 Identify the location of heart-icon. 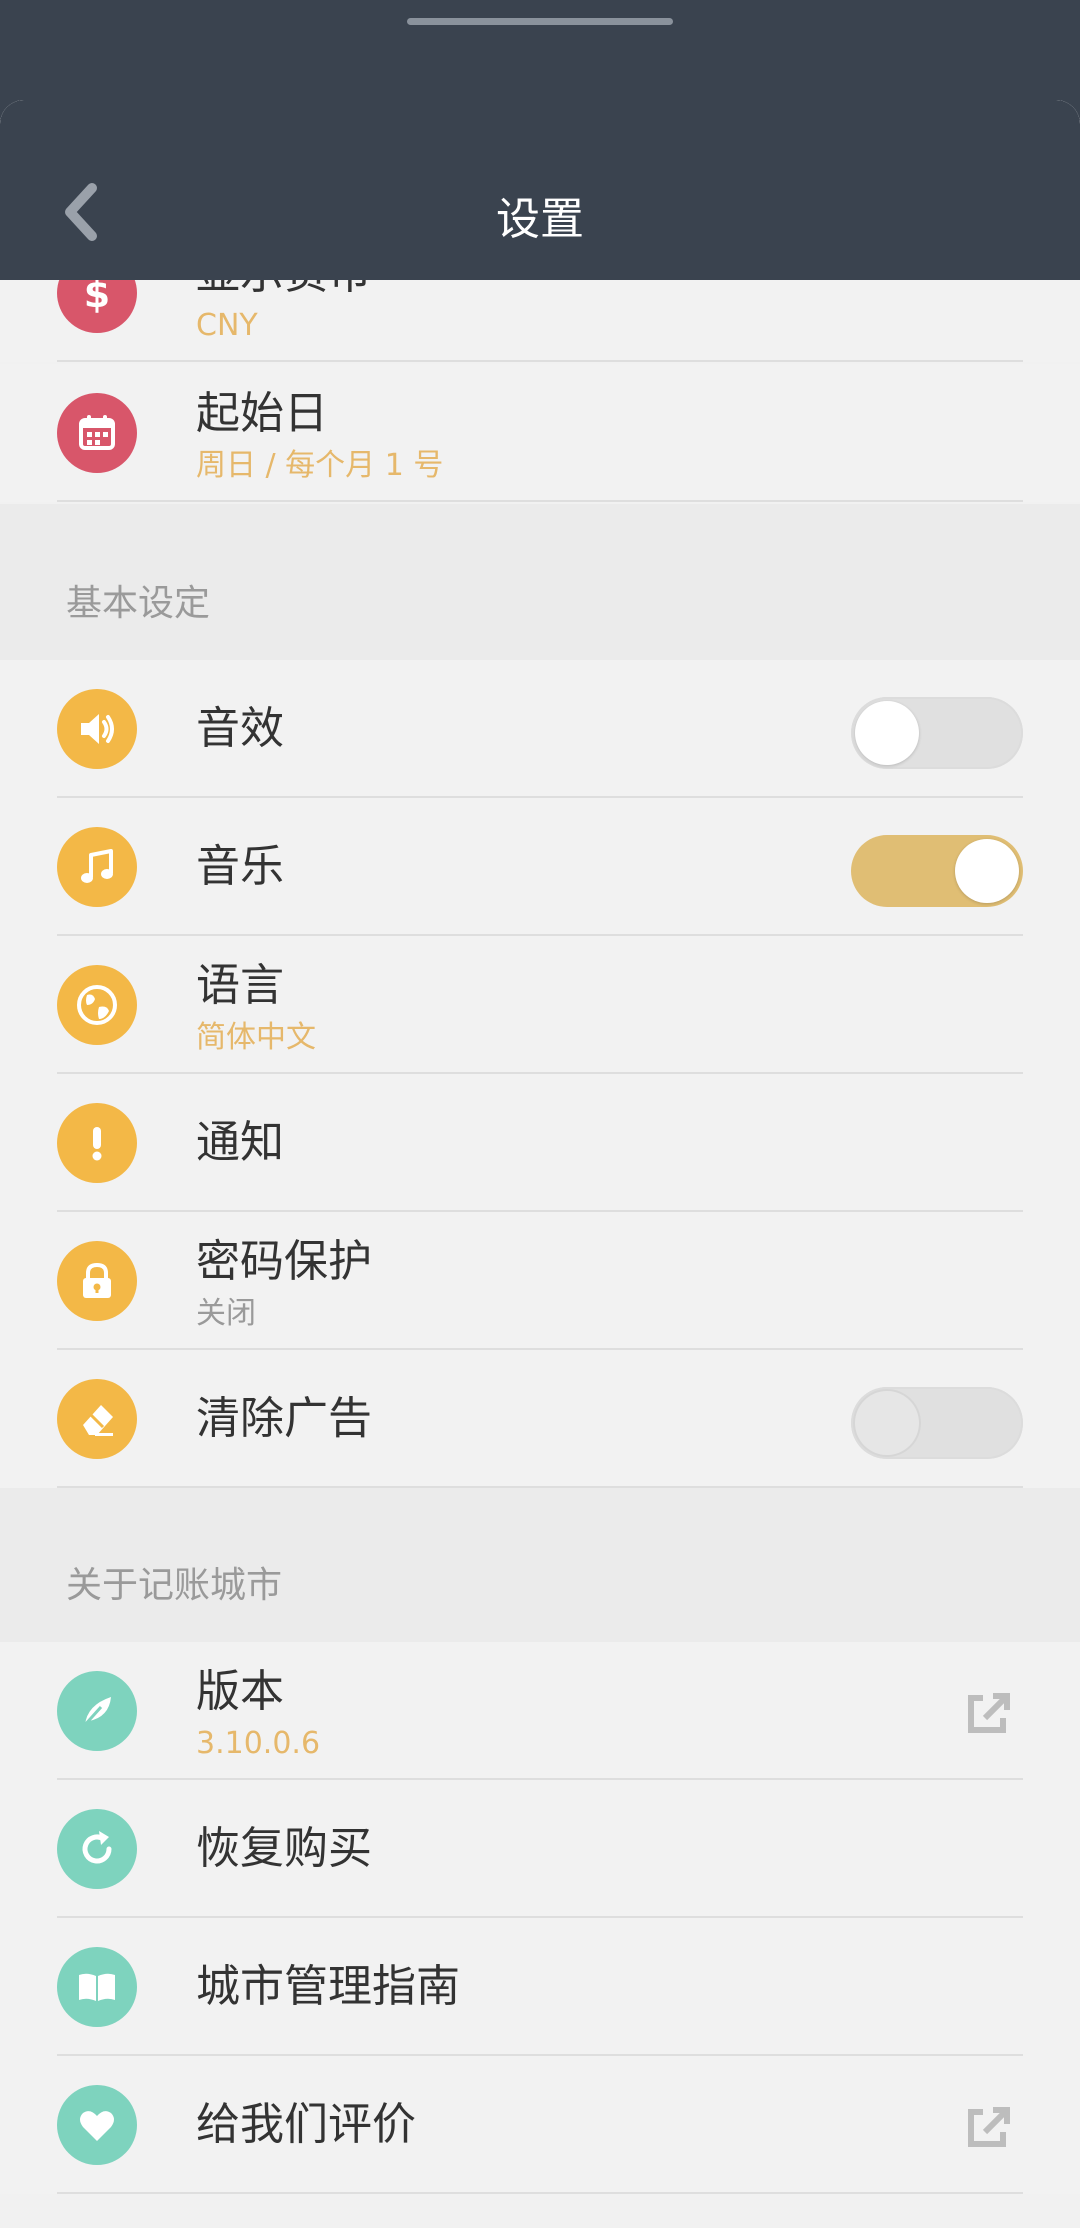
(97, 2125).